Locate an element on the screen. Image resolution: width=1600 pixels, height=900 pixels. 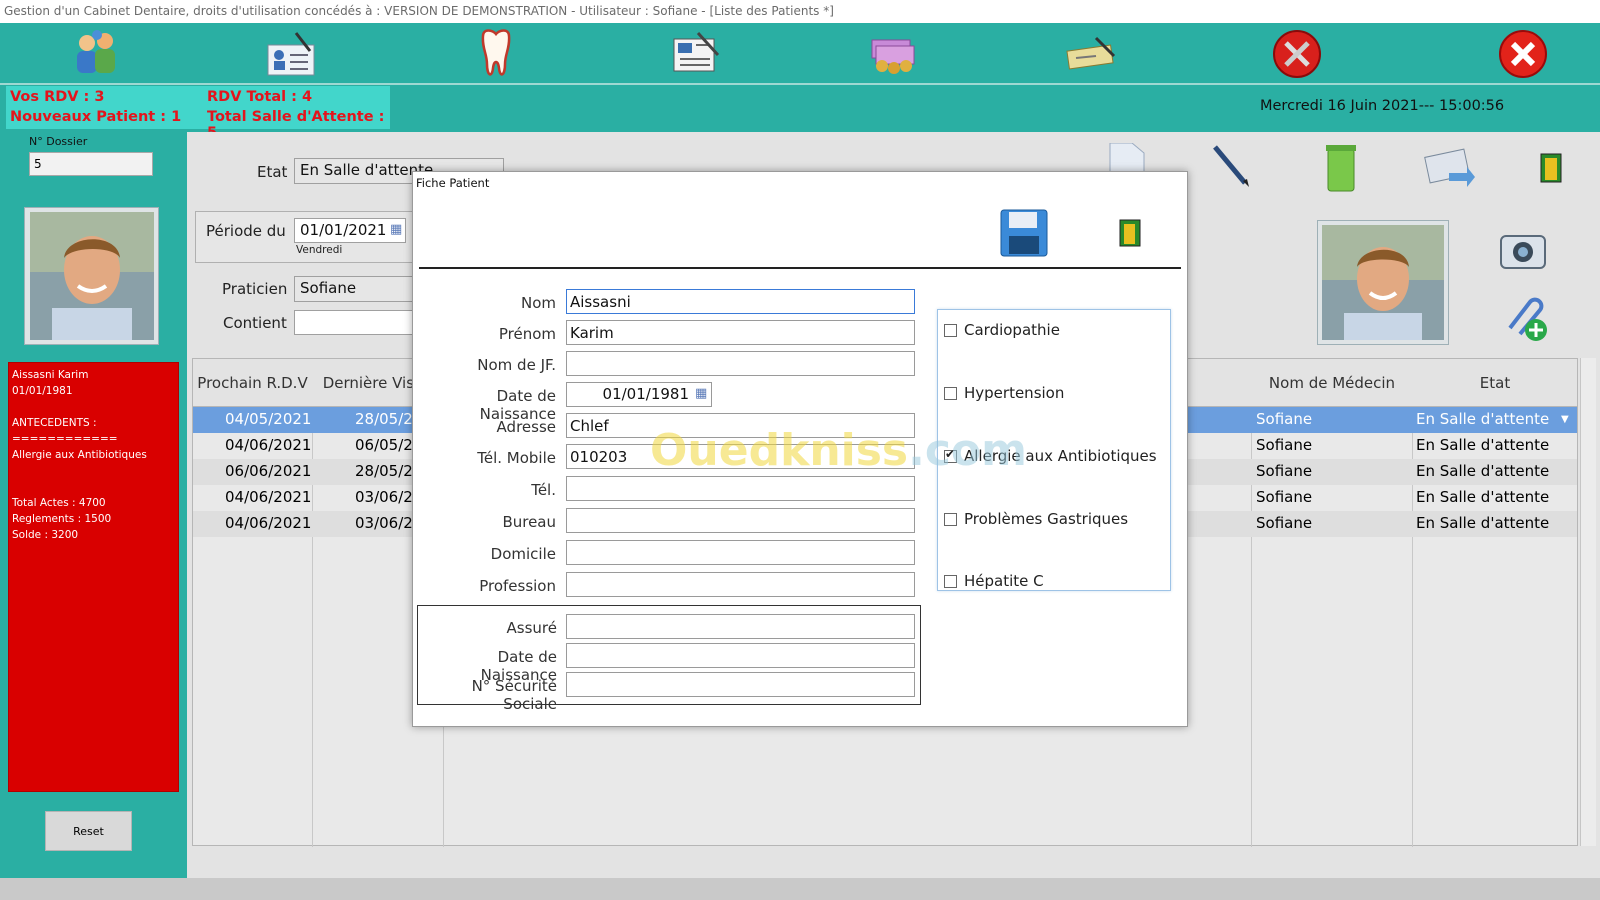
camera-icon is located at coordinates (1523, 251).